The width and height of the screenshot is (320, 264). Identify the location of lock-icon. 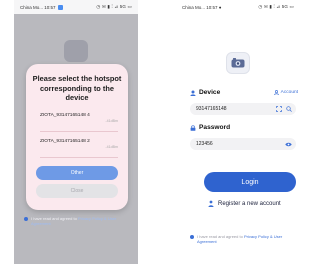
(193, 127).